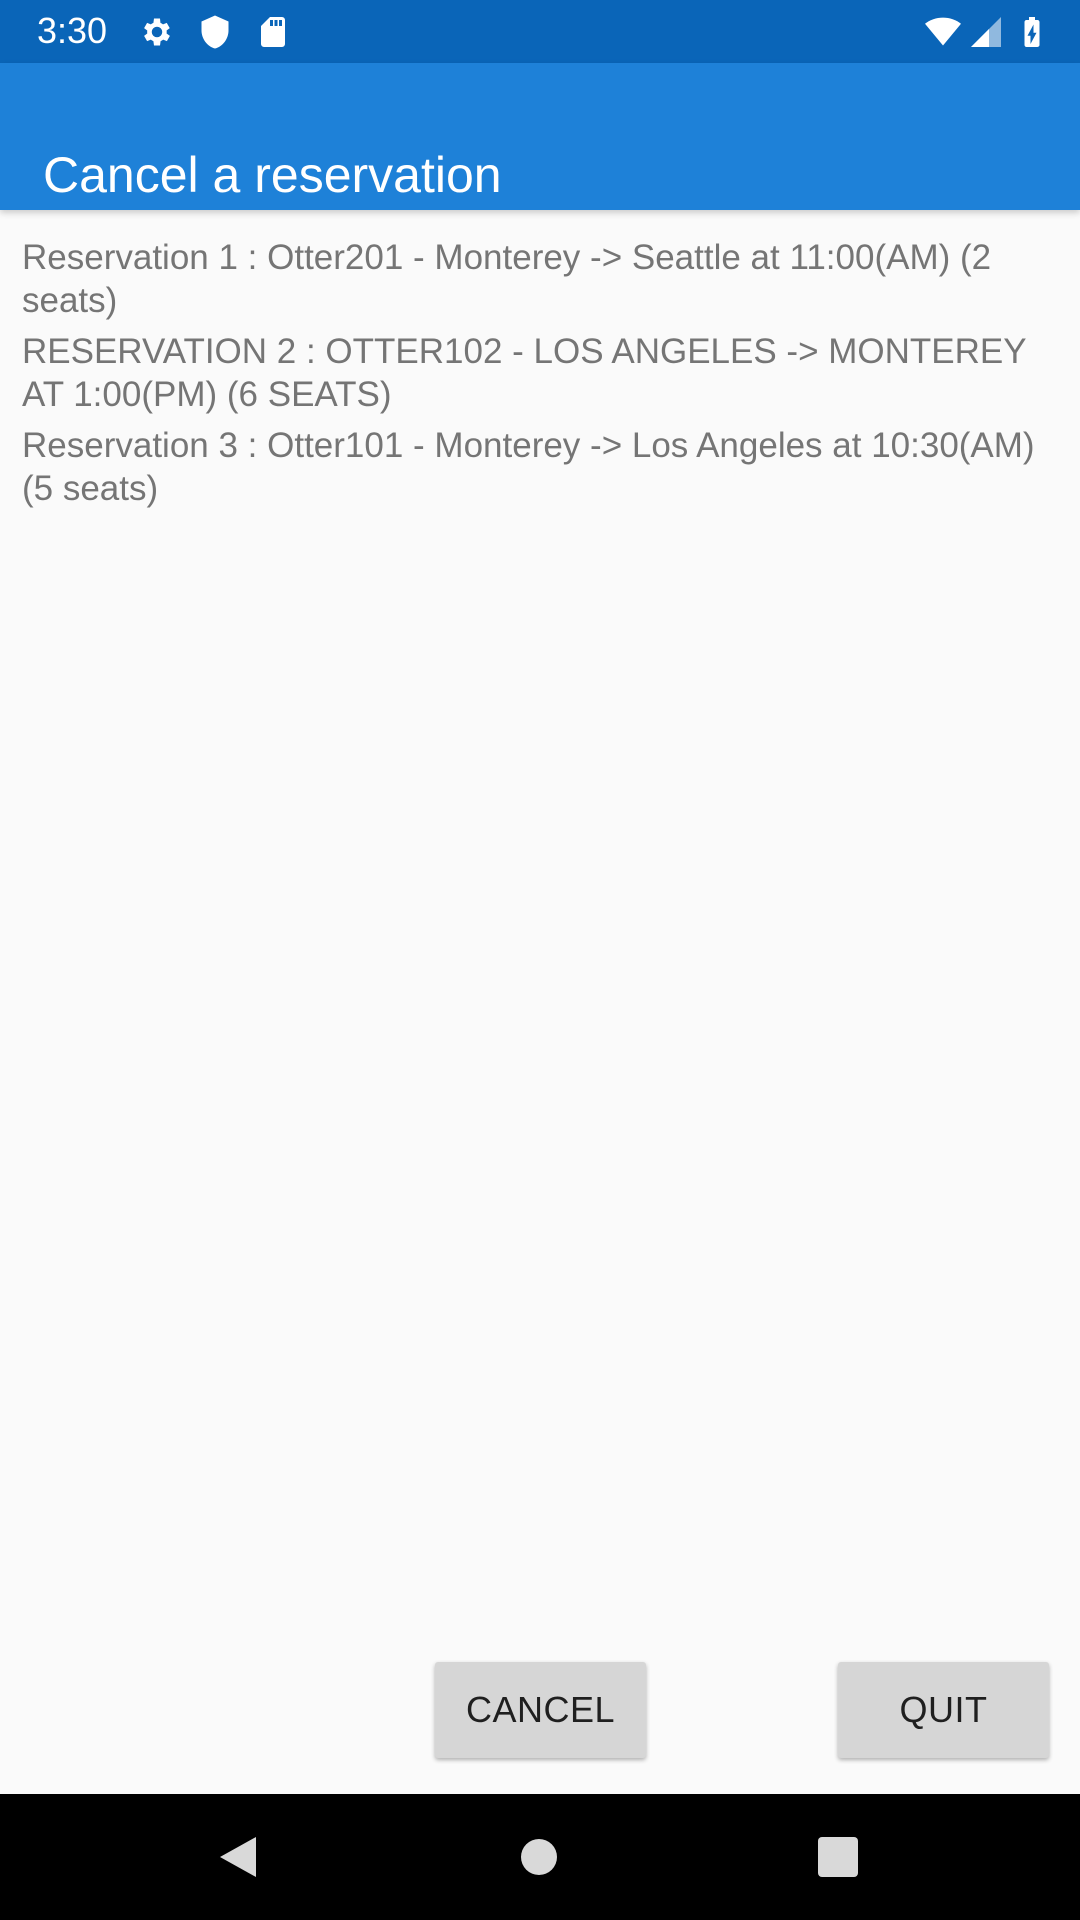  What do you see at coordinates (157, 32) in the screenshot?
I see `gear-icon` at bounding box center [157, 32].